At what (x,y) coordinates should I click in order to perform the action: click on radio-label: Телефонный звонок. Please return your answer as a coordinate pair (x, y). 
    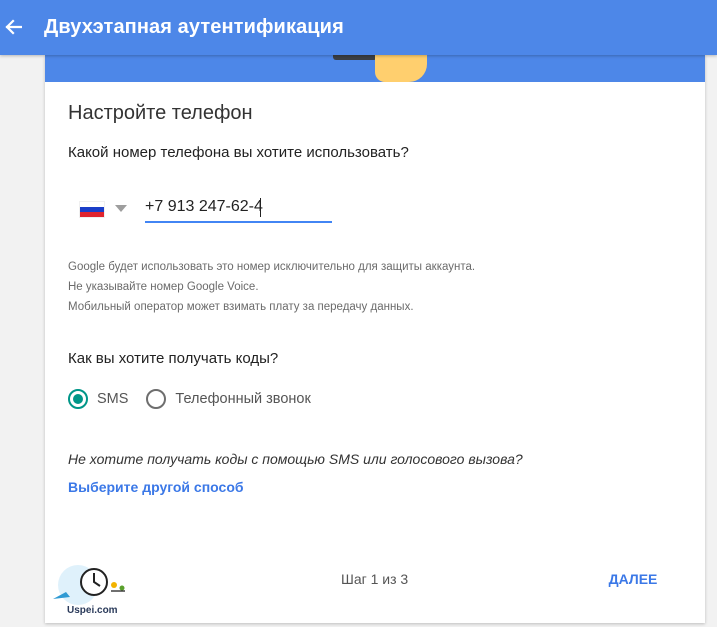
    Looking at the image, I should click on (243, 399).